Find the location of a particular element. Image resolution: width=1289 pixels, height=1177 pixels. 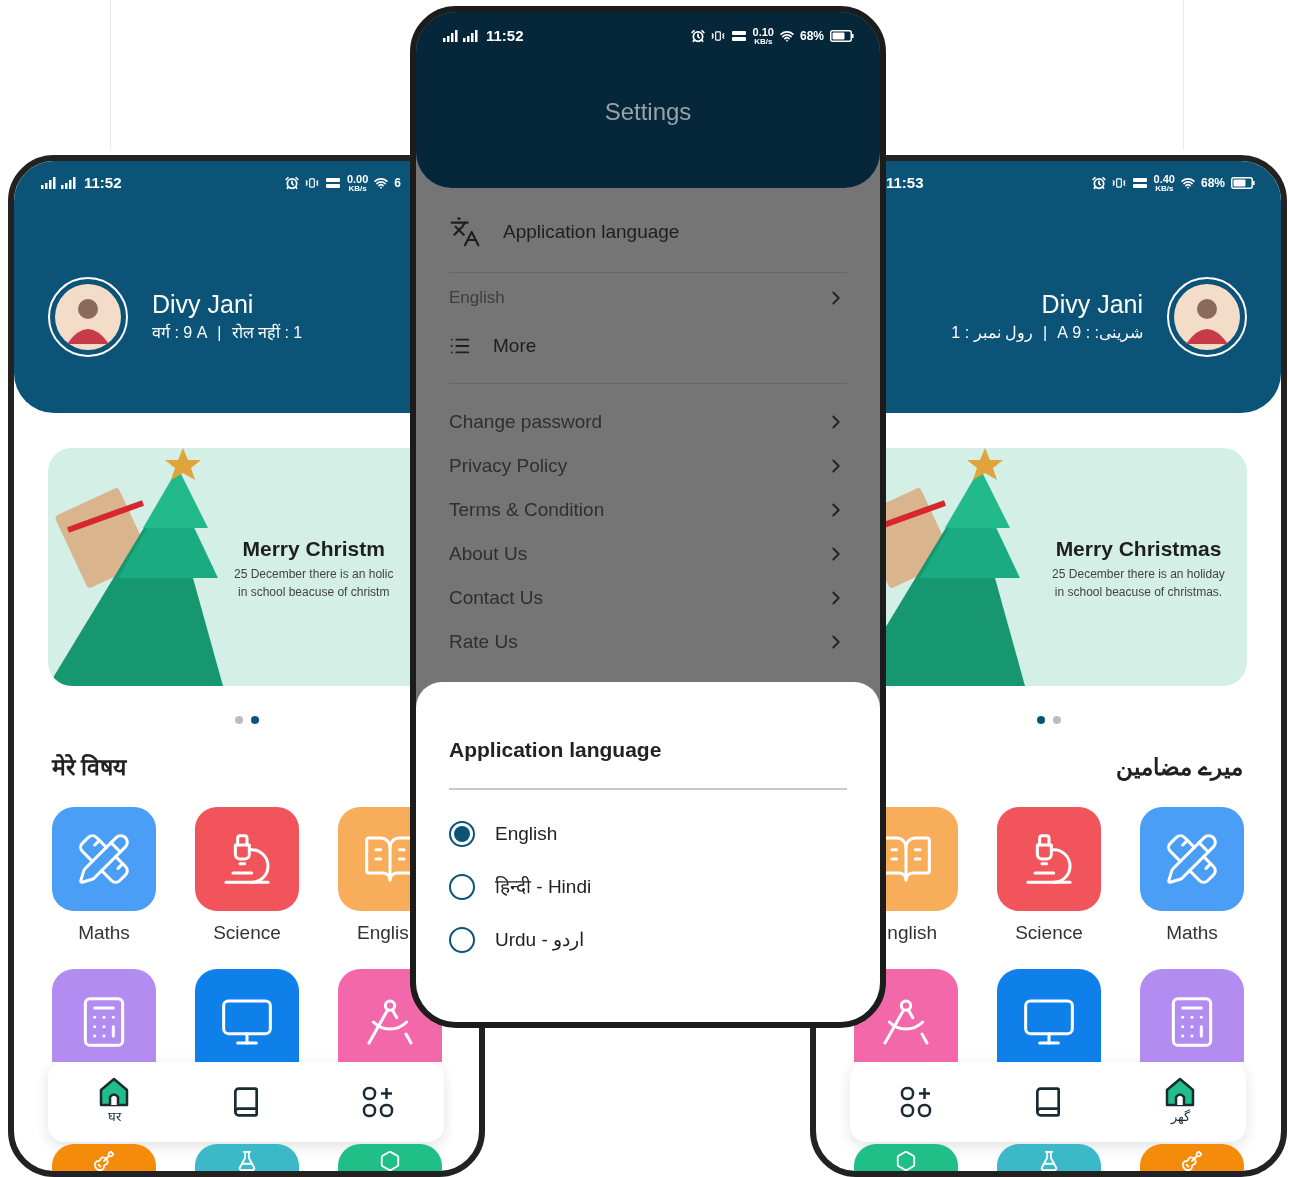

status-time: 11:53 is located at coordinates (905, 182).